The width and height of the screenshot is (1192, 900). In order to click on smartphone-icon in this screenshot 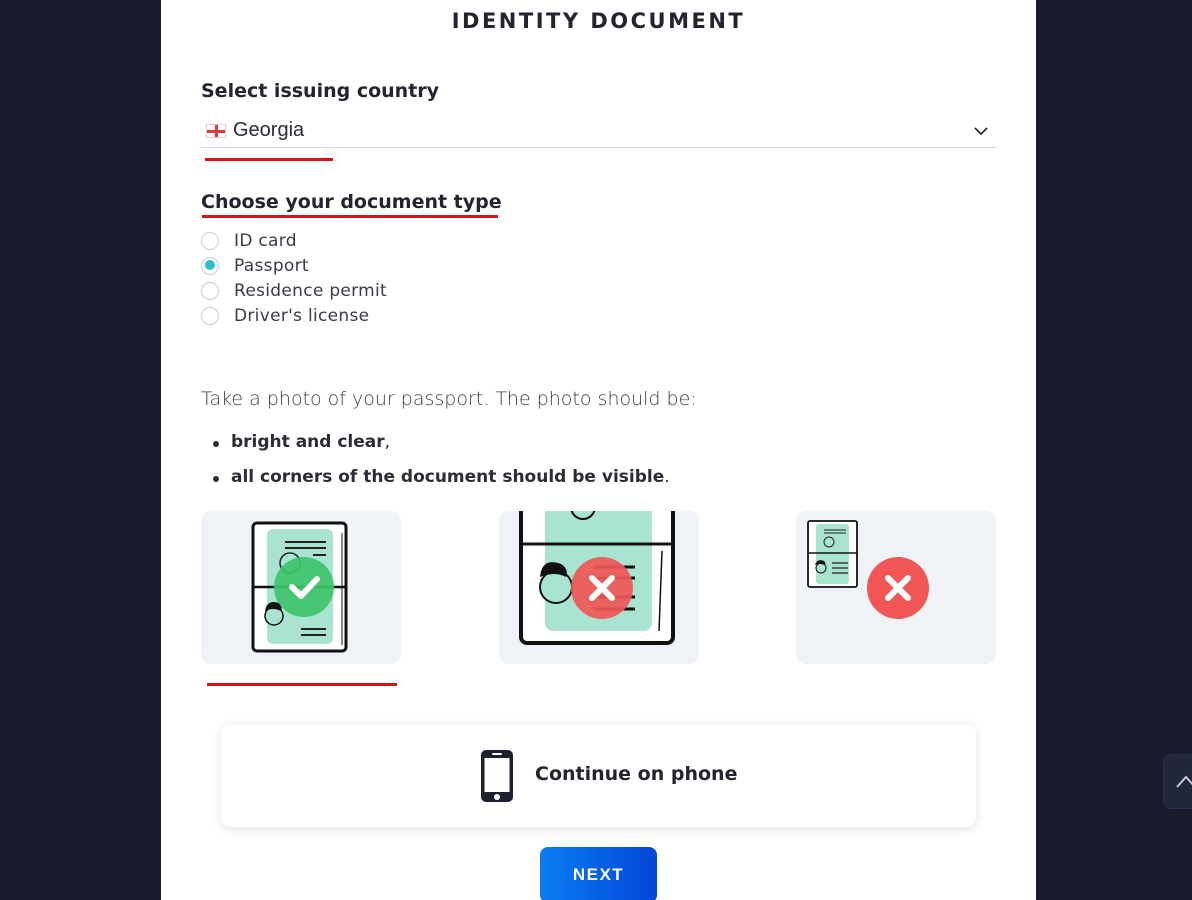, I will do `click(497, 776)`.